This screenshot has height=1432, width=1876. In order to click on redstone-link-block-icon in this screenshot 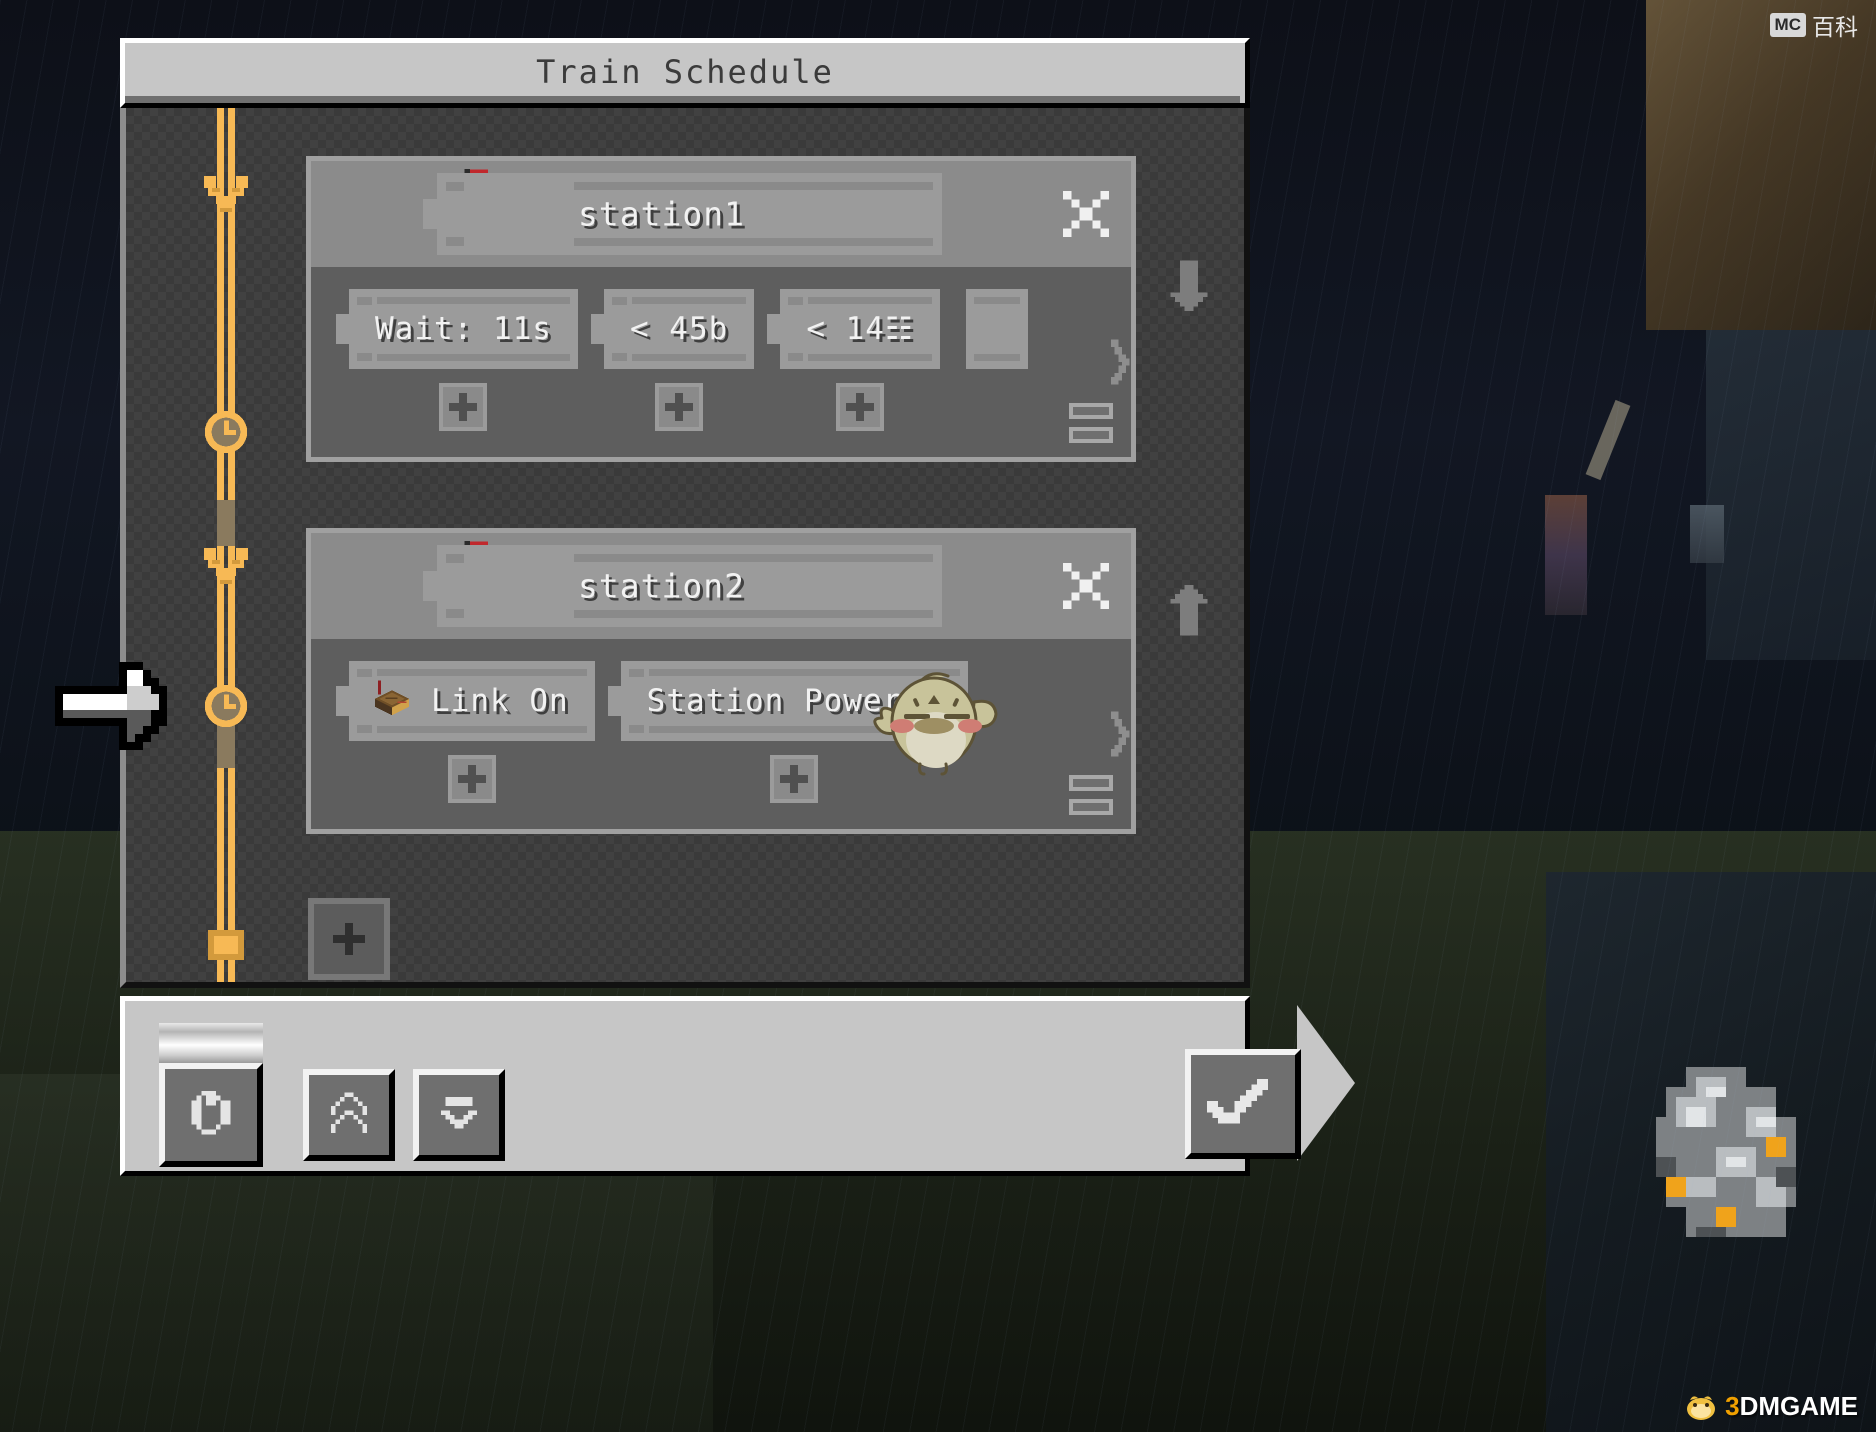, I will do `click(392, 701)`.